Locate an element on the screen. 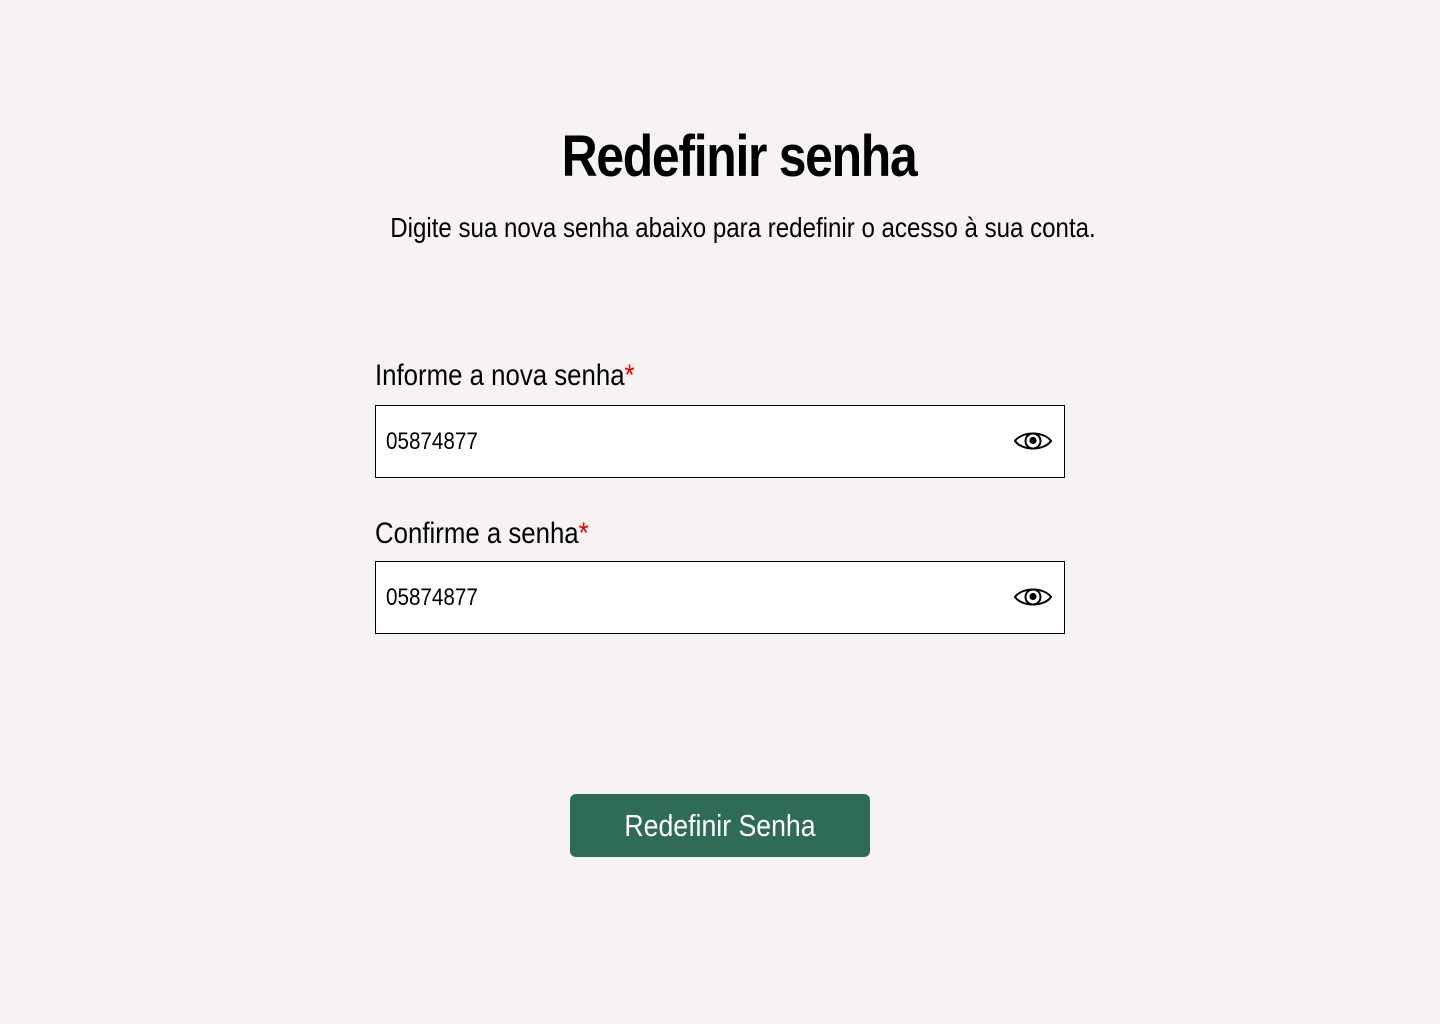  confirm-password-field: Confirme a senha* is located at coordinates (720, 574).